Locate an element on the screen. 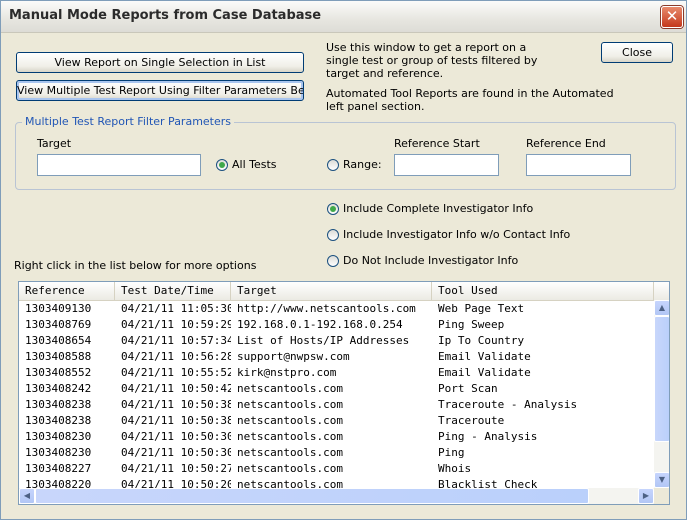 This screenshot has height=520, width=687. all-tests-label: All Tests is located at coordinates (254, 164).